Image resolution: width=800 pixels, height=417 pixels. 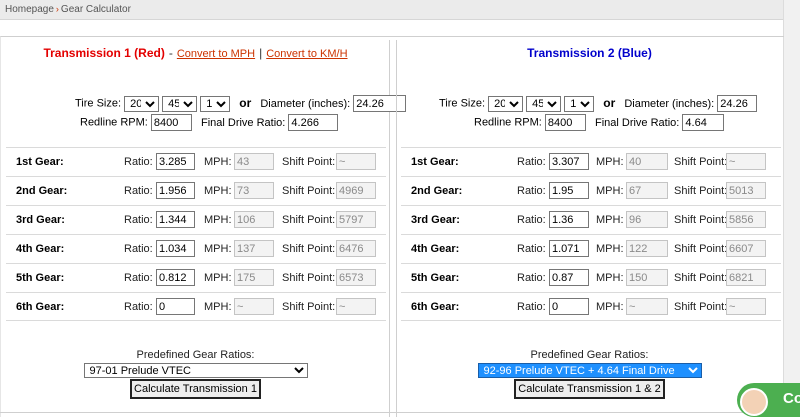 I want to click on convert-to-kmh-link: Convert to KM/H, so click(x=306, y=54).